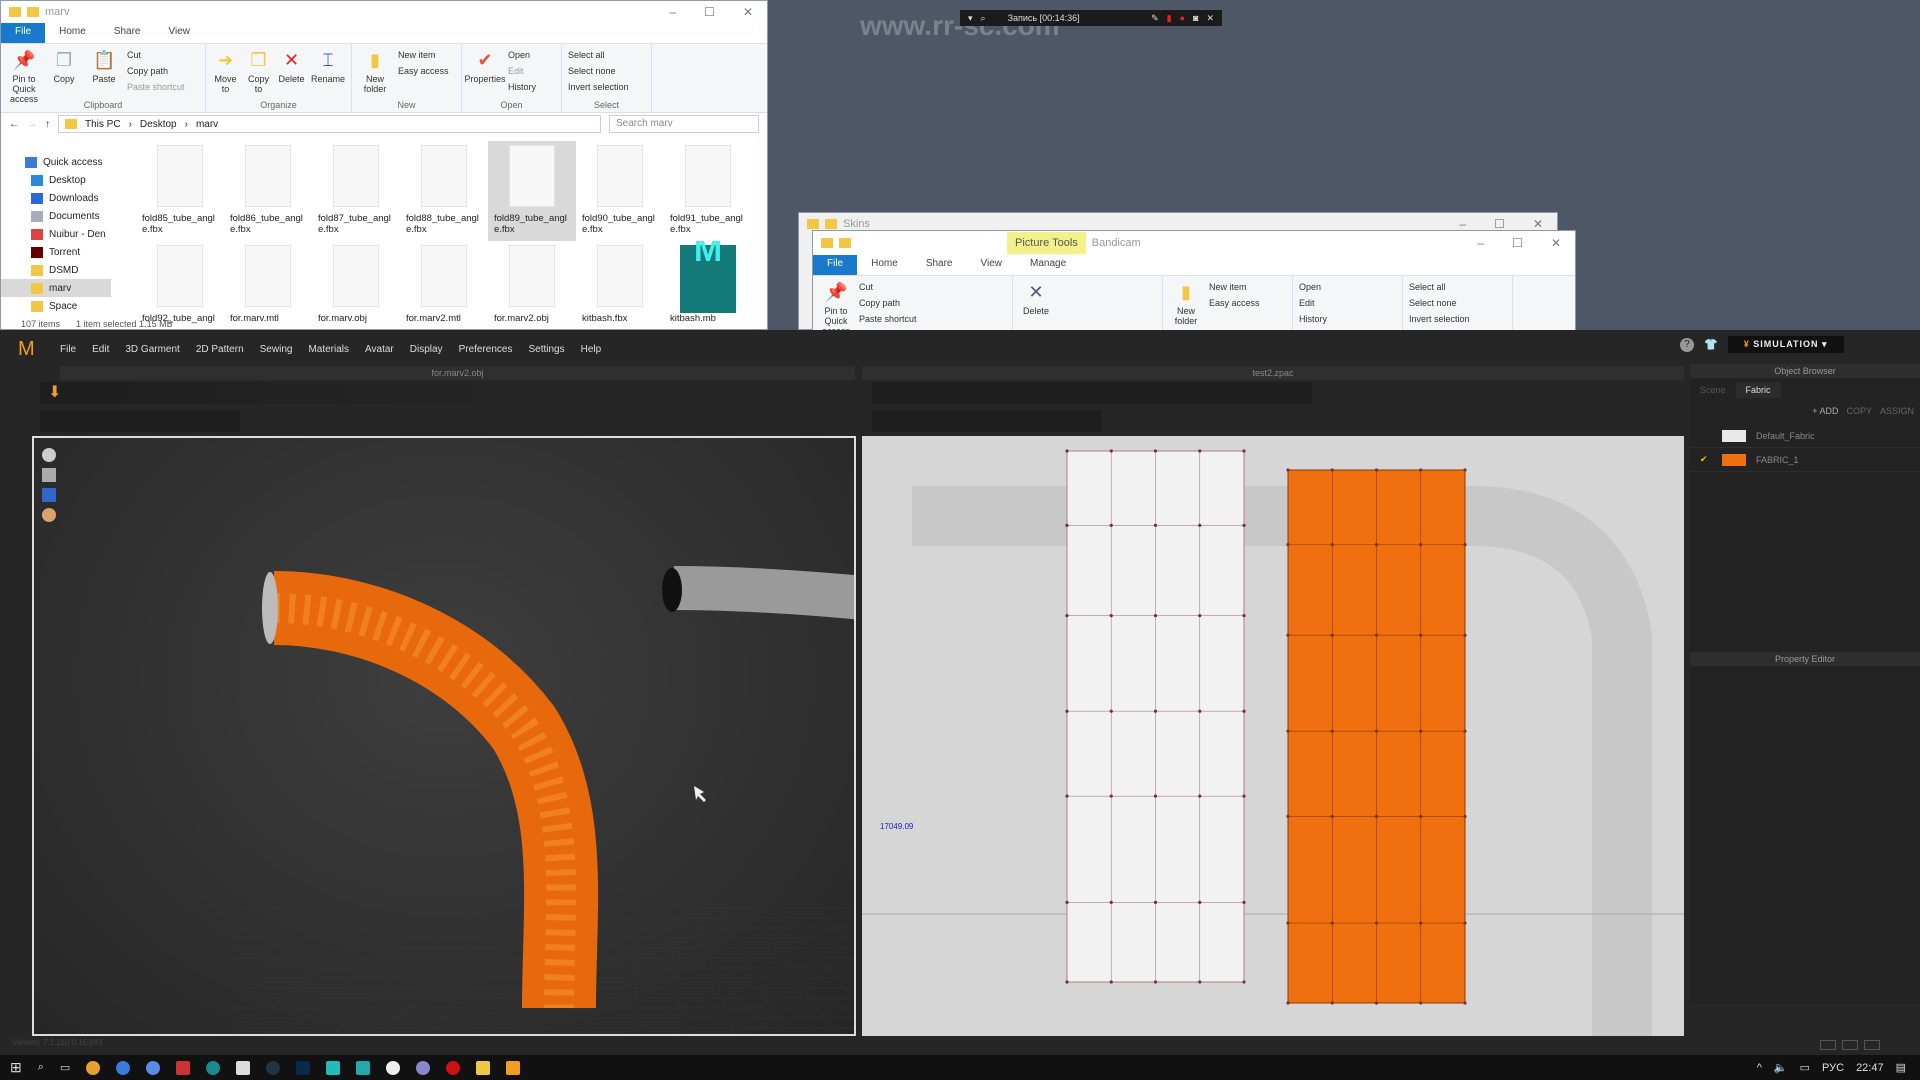 This screenshot has width=1920, height=1080. What do you see at coordinates (56, 306) in the screenshot?
I see `nav-item: Space` at bounding box center [56, 306].